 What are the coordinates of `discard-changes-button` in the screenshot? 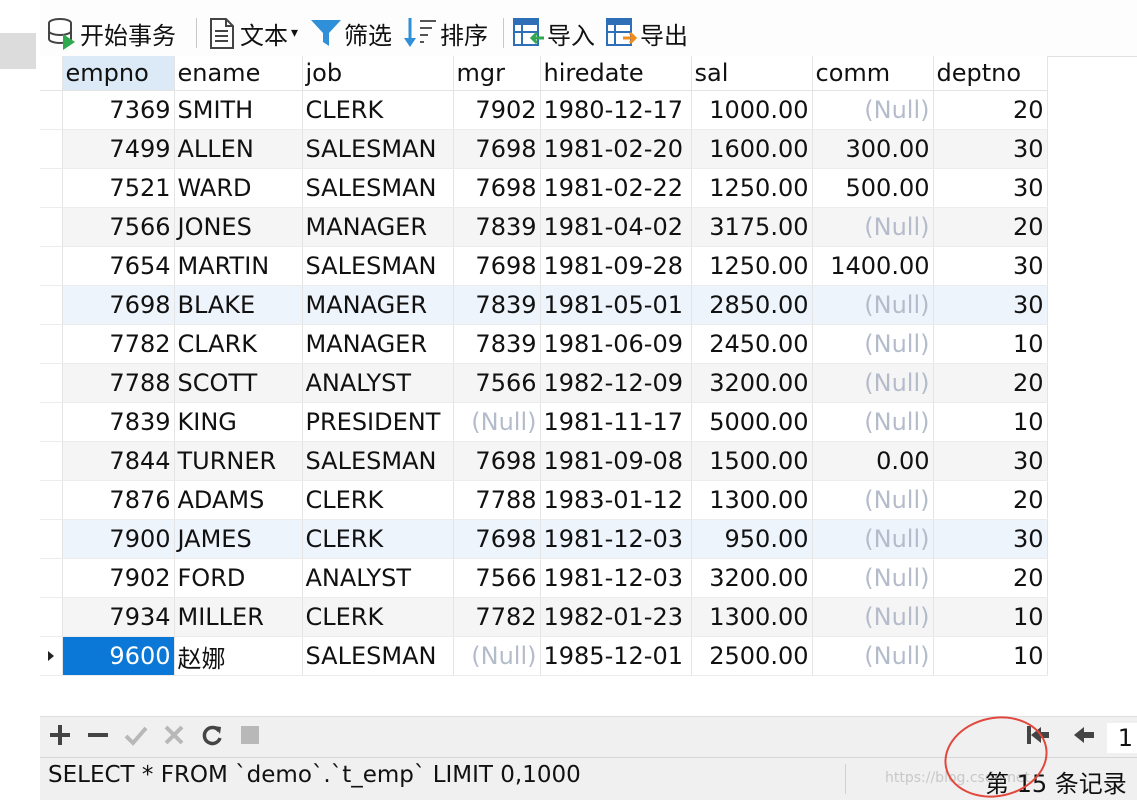 It's located at (174, 737).